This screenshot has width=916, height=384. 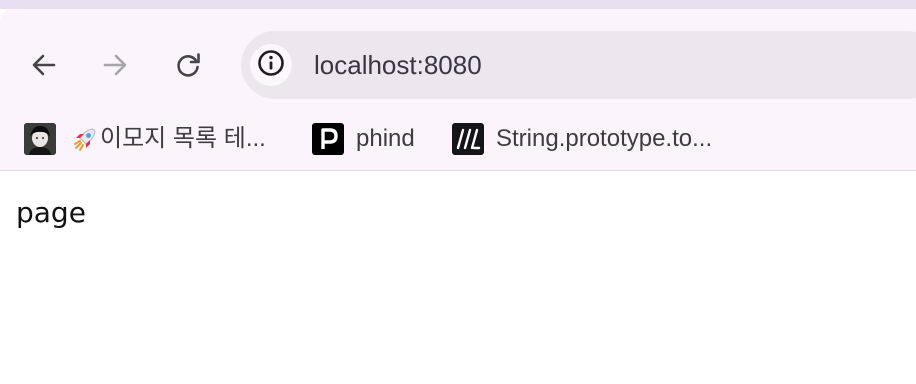 What do you see at coordinates (578, 65) in the screenshot?
I see `address-bar: localhost:8080` at bounding box center [578, 65].